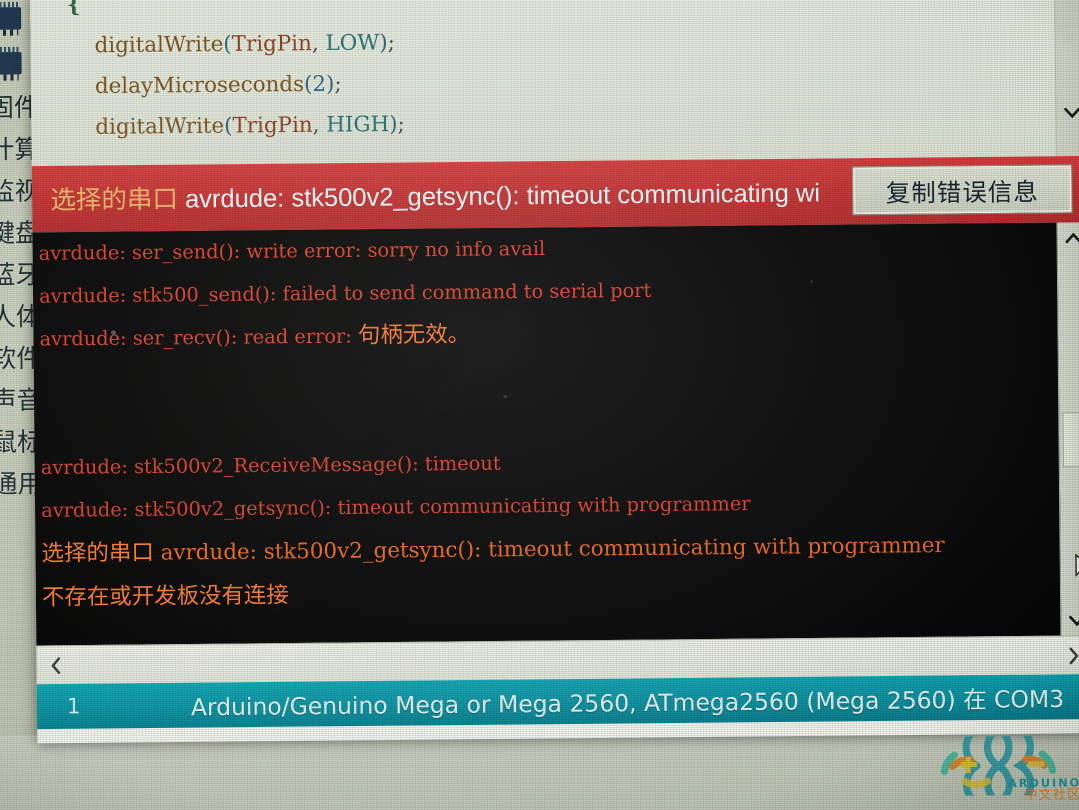 This screenshot has height=810, width=1079. Describe the element at coordinates (55, 665) in the screenshot. I see `chevron-left-icon` at that location.